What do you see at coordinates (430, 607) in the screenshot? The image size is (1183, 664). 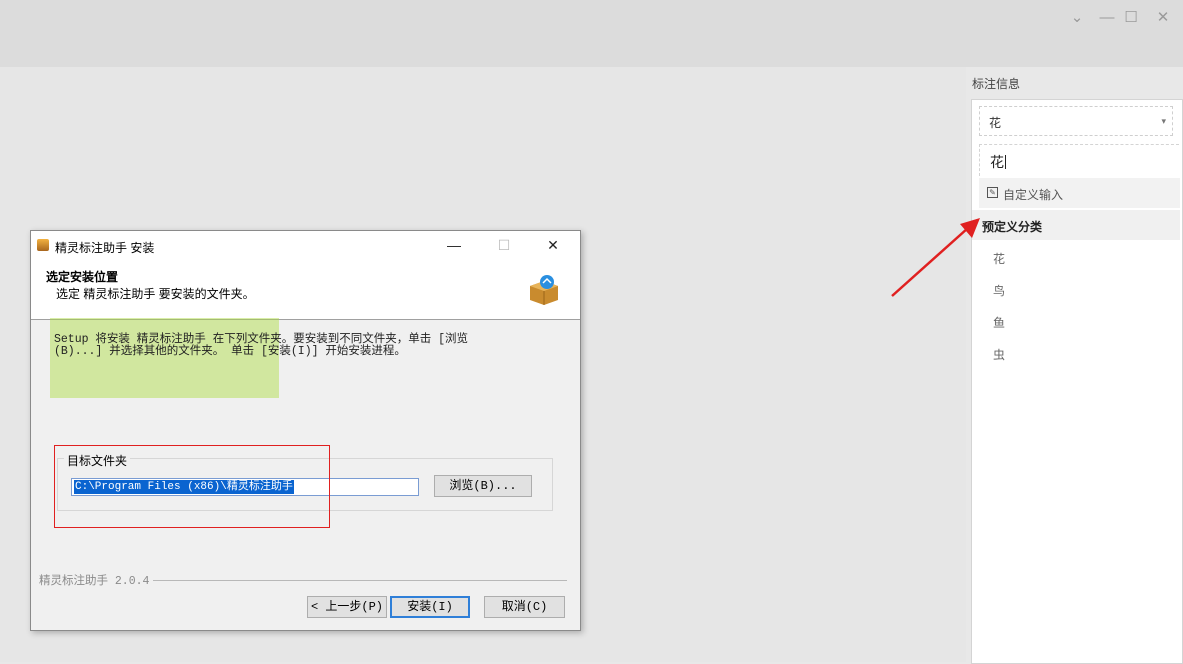 I see `install-button: 安装(I)` at bounding box center [430, 607].